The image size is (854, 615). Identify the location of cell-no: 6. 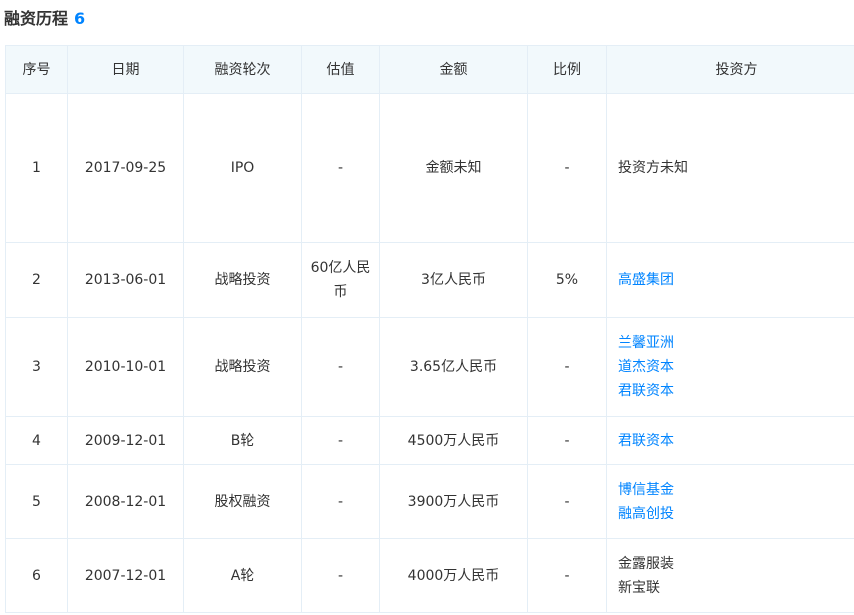
(36, 575).